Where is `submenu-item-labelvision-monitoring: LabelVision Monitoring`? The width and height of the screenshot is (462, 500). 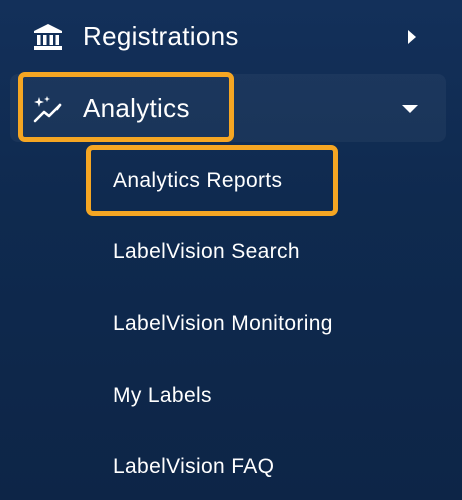
submenu-item-labelvision-monitoring: LabelVision Monitoring is located at coordinates (223, 324).